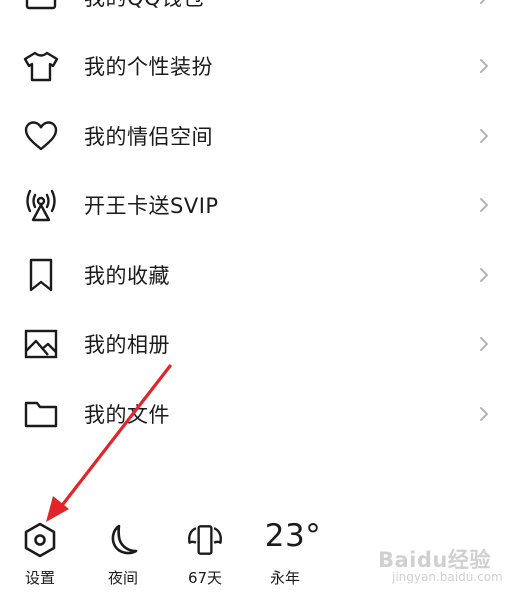  Describe the element at coordinates (255, 67) in the screenshot. I see `menu-item-dress-up: 我的个性装扮` at that location.